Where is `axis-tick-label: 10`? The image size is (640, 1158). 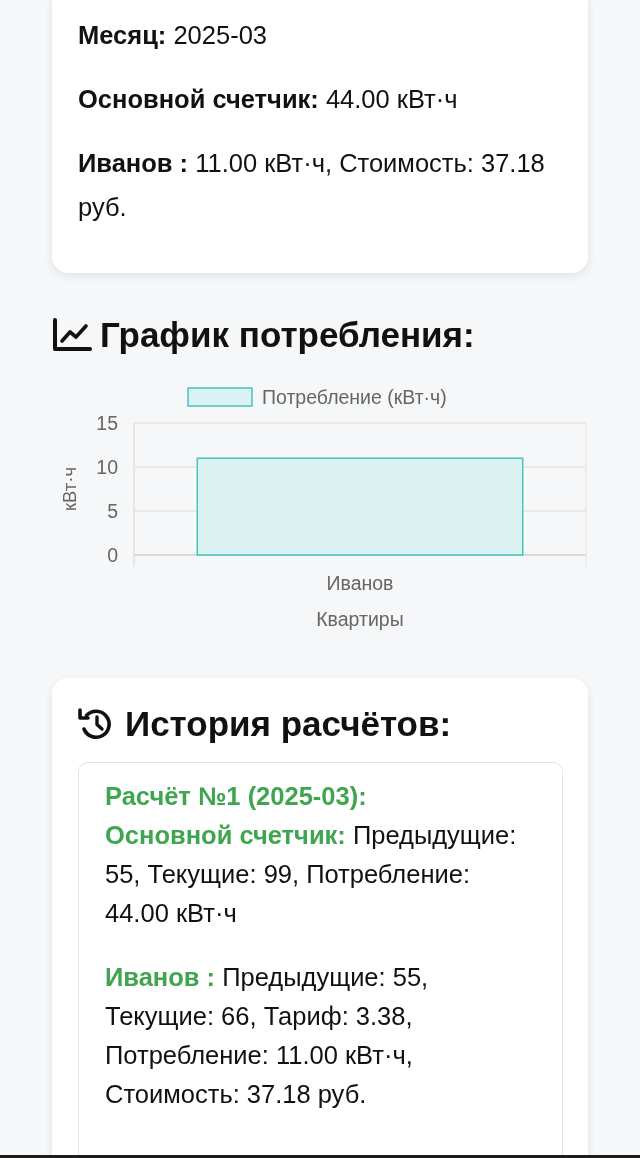 axis-tick-label: 10 is located at coordinates (107, 467).